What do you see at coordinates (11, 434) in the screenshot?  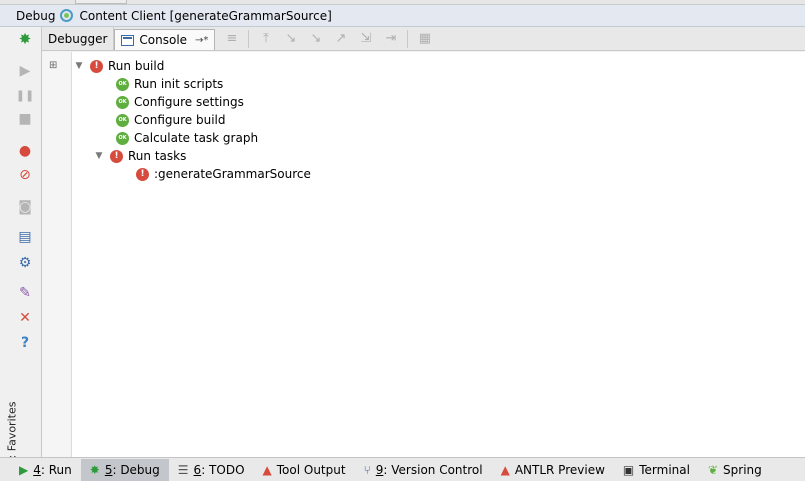 I see `favorites-label: 2: Favorites` at bounding box center [11, 434].